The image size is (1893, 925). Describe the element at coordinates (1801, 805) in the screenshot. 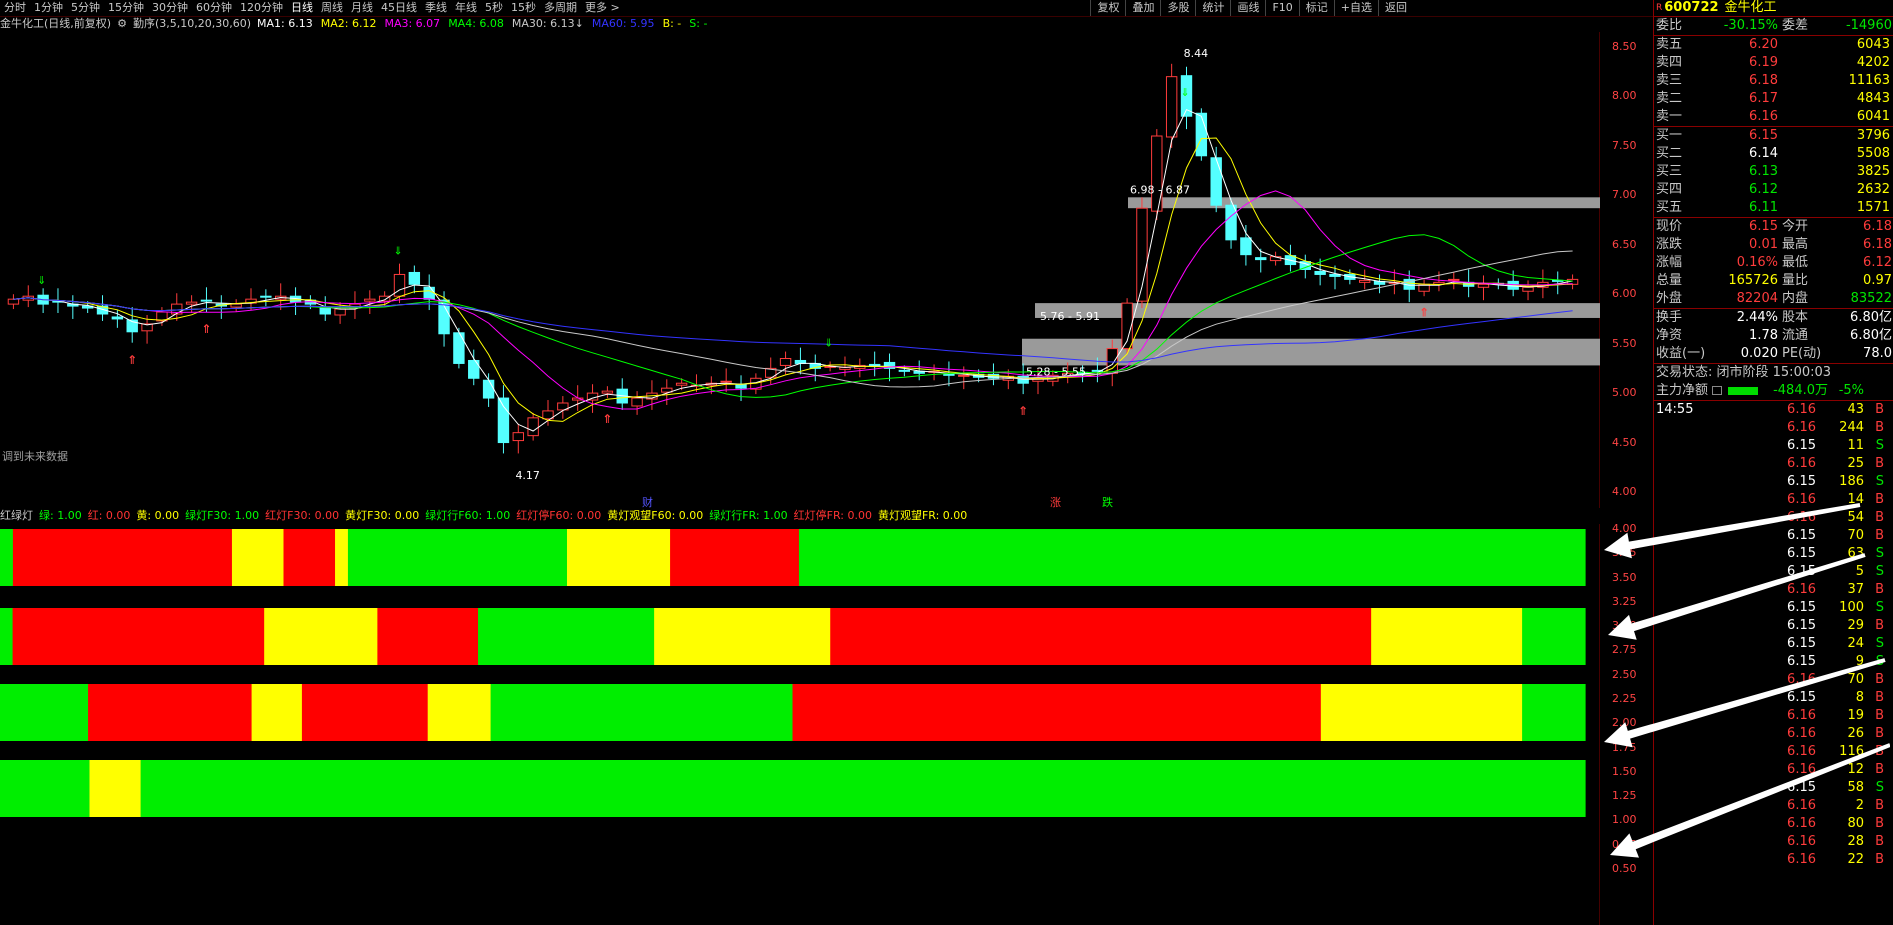

I see `tick-price: 6.16` at that location.